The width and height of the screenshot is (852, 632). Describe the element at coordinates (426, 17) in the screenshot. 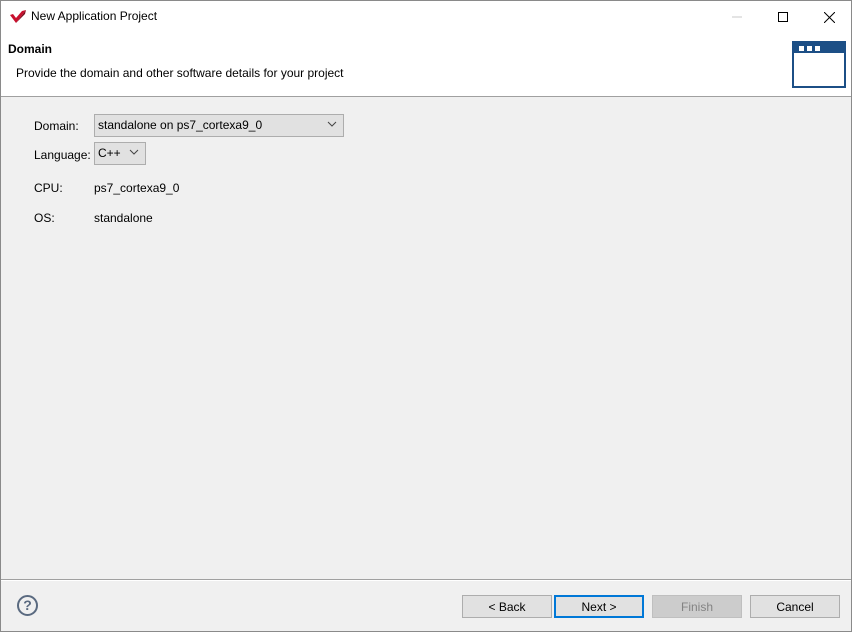

I see `title-bar: New Application Project` at that location.